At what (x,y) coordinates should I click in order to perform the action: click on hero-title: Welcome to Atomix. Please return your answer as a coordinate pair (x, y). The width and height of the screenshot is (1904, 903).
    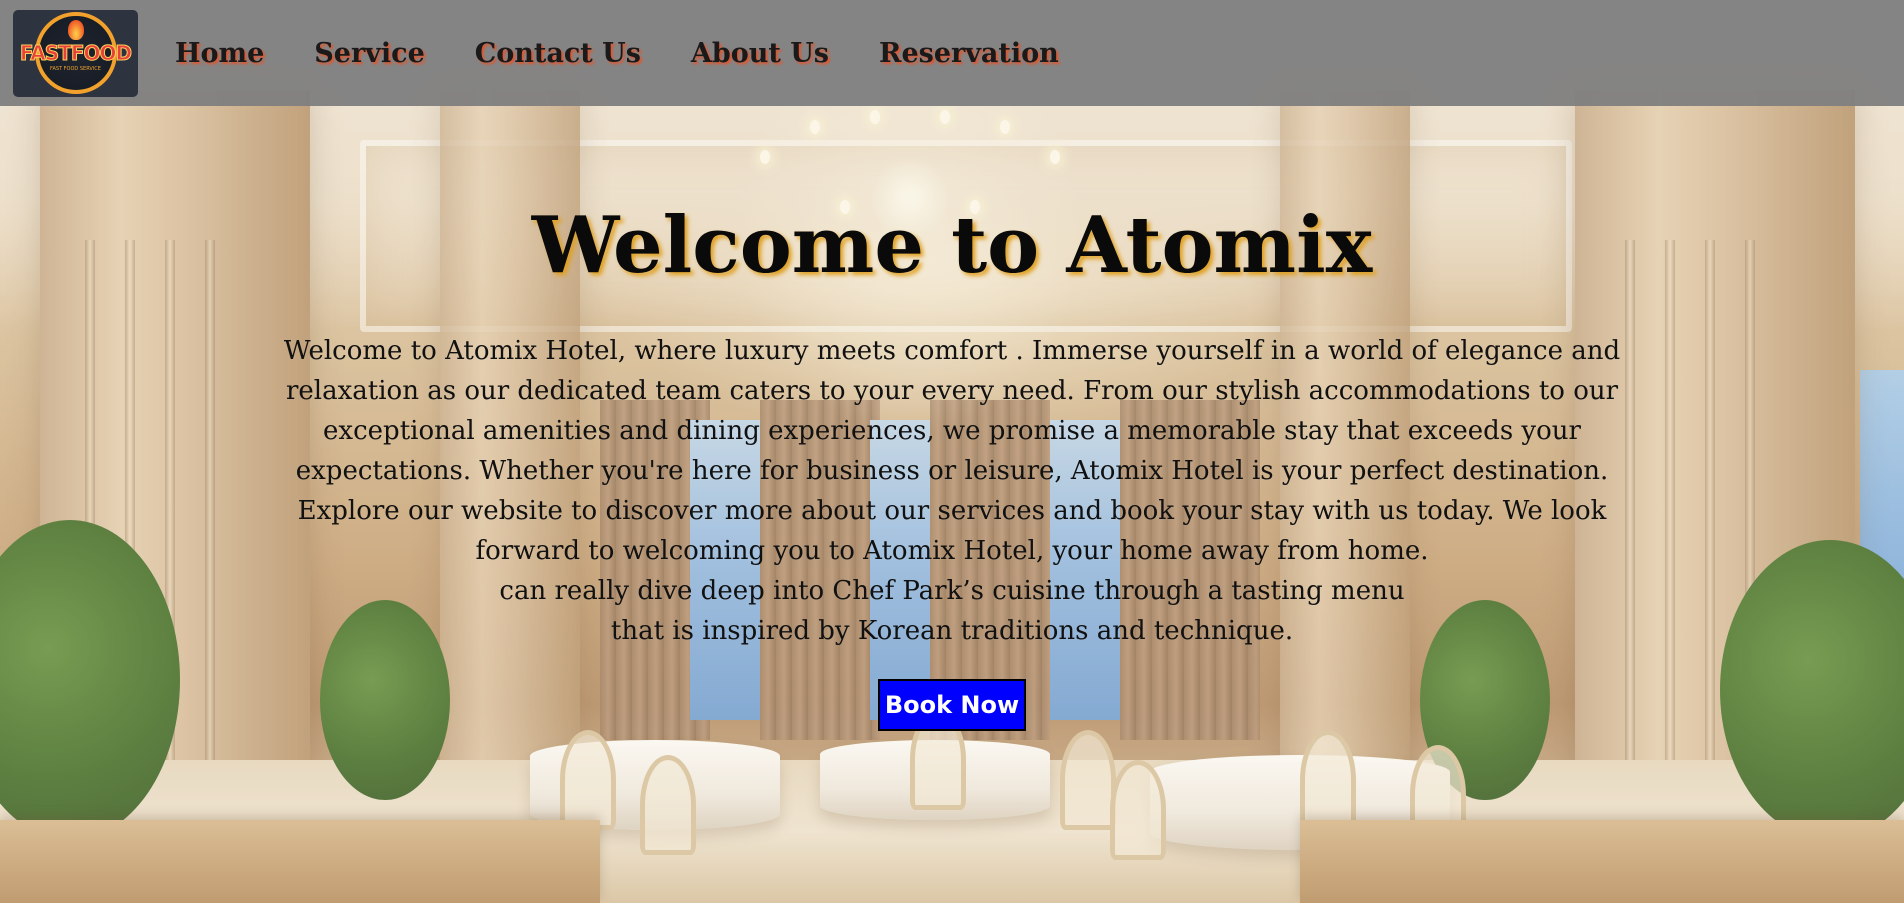
    Looking at the image, I should click on (952, 245).